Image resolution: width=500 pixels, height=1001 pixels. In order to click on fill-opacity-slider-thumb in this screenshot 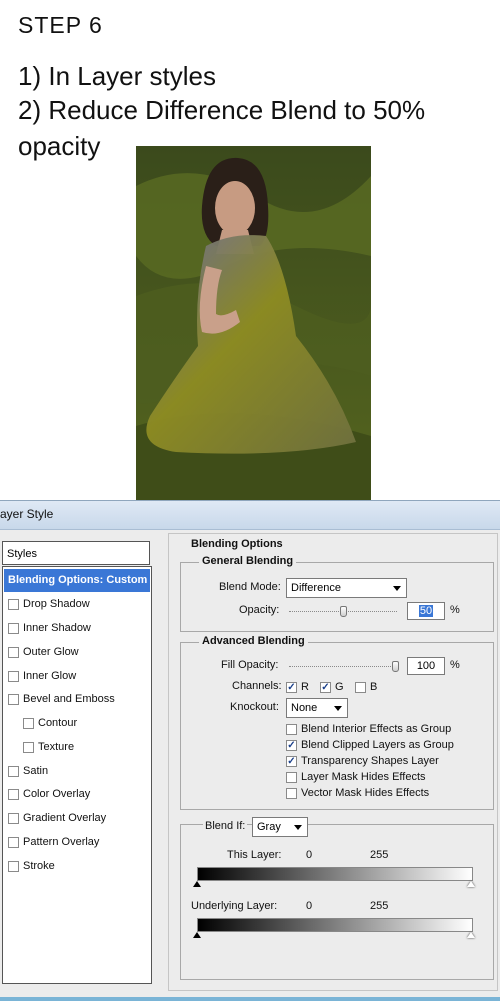, I will do `click(395, 666)`.